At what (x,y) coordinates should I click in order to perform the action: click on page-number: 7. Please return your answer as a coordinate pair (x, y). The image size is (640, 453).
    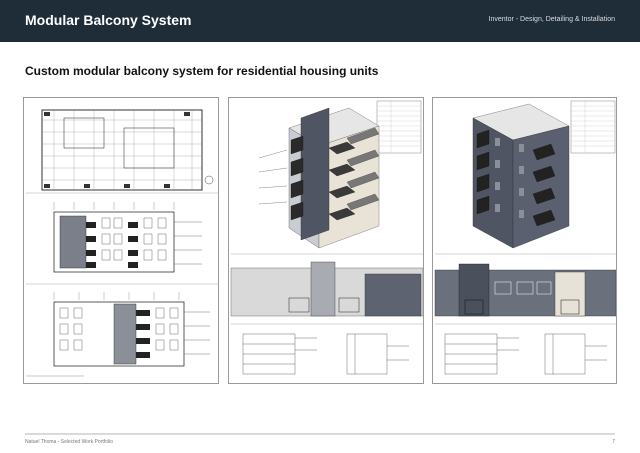
    Looking at the image, I should click on (613, 442).